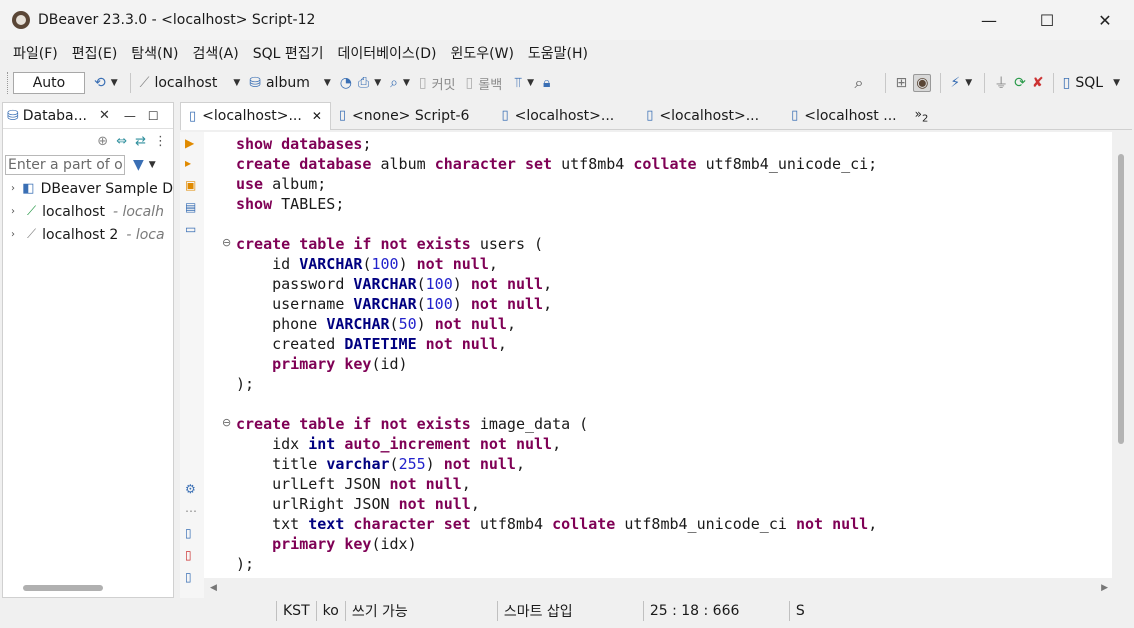 The image size is (1134, 628). Describe the element at coordinates (490, 83) in the screenshot. I see `rollback-button: 롤백` at that location.